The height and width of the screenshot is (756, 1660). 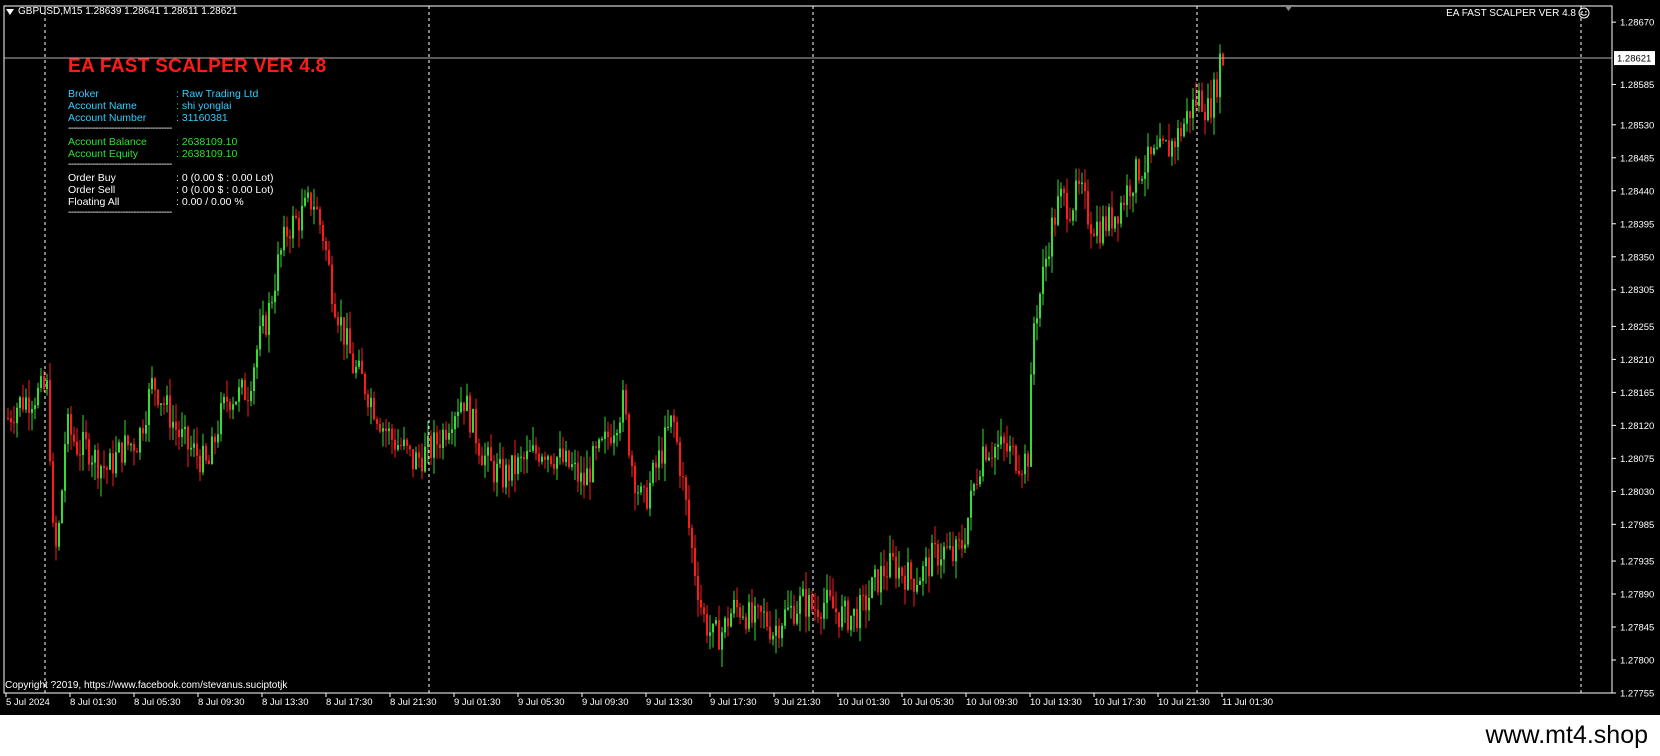 I want to click on account-name-value: : shi yonglai, so click(x=204, y=106).